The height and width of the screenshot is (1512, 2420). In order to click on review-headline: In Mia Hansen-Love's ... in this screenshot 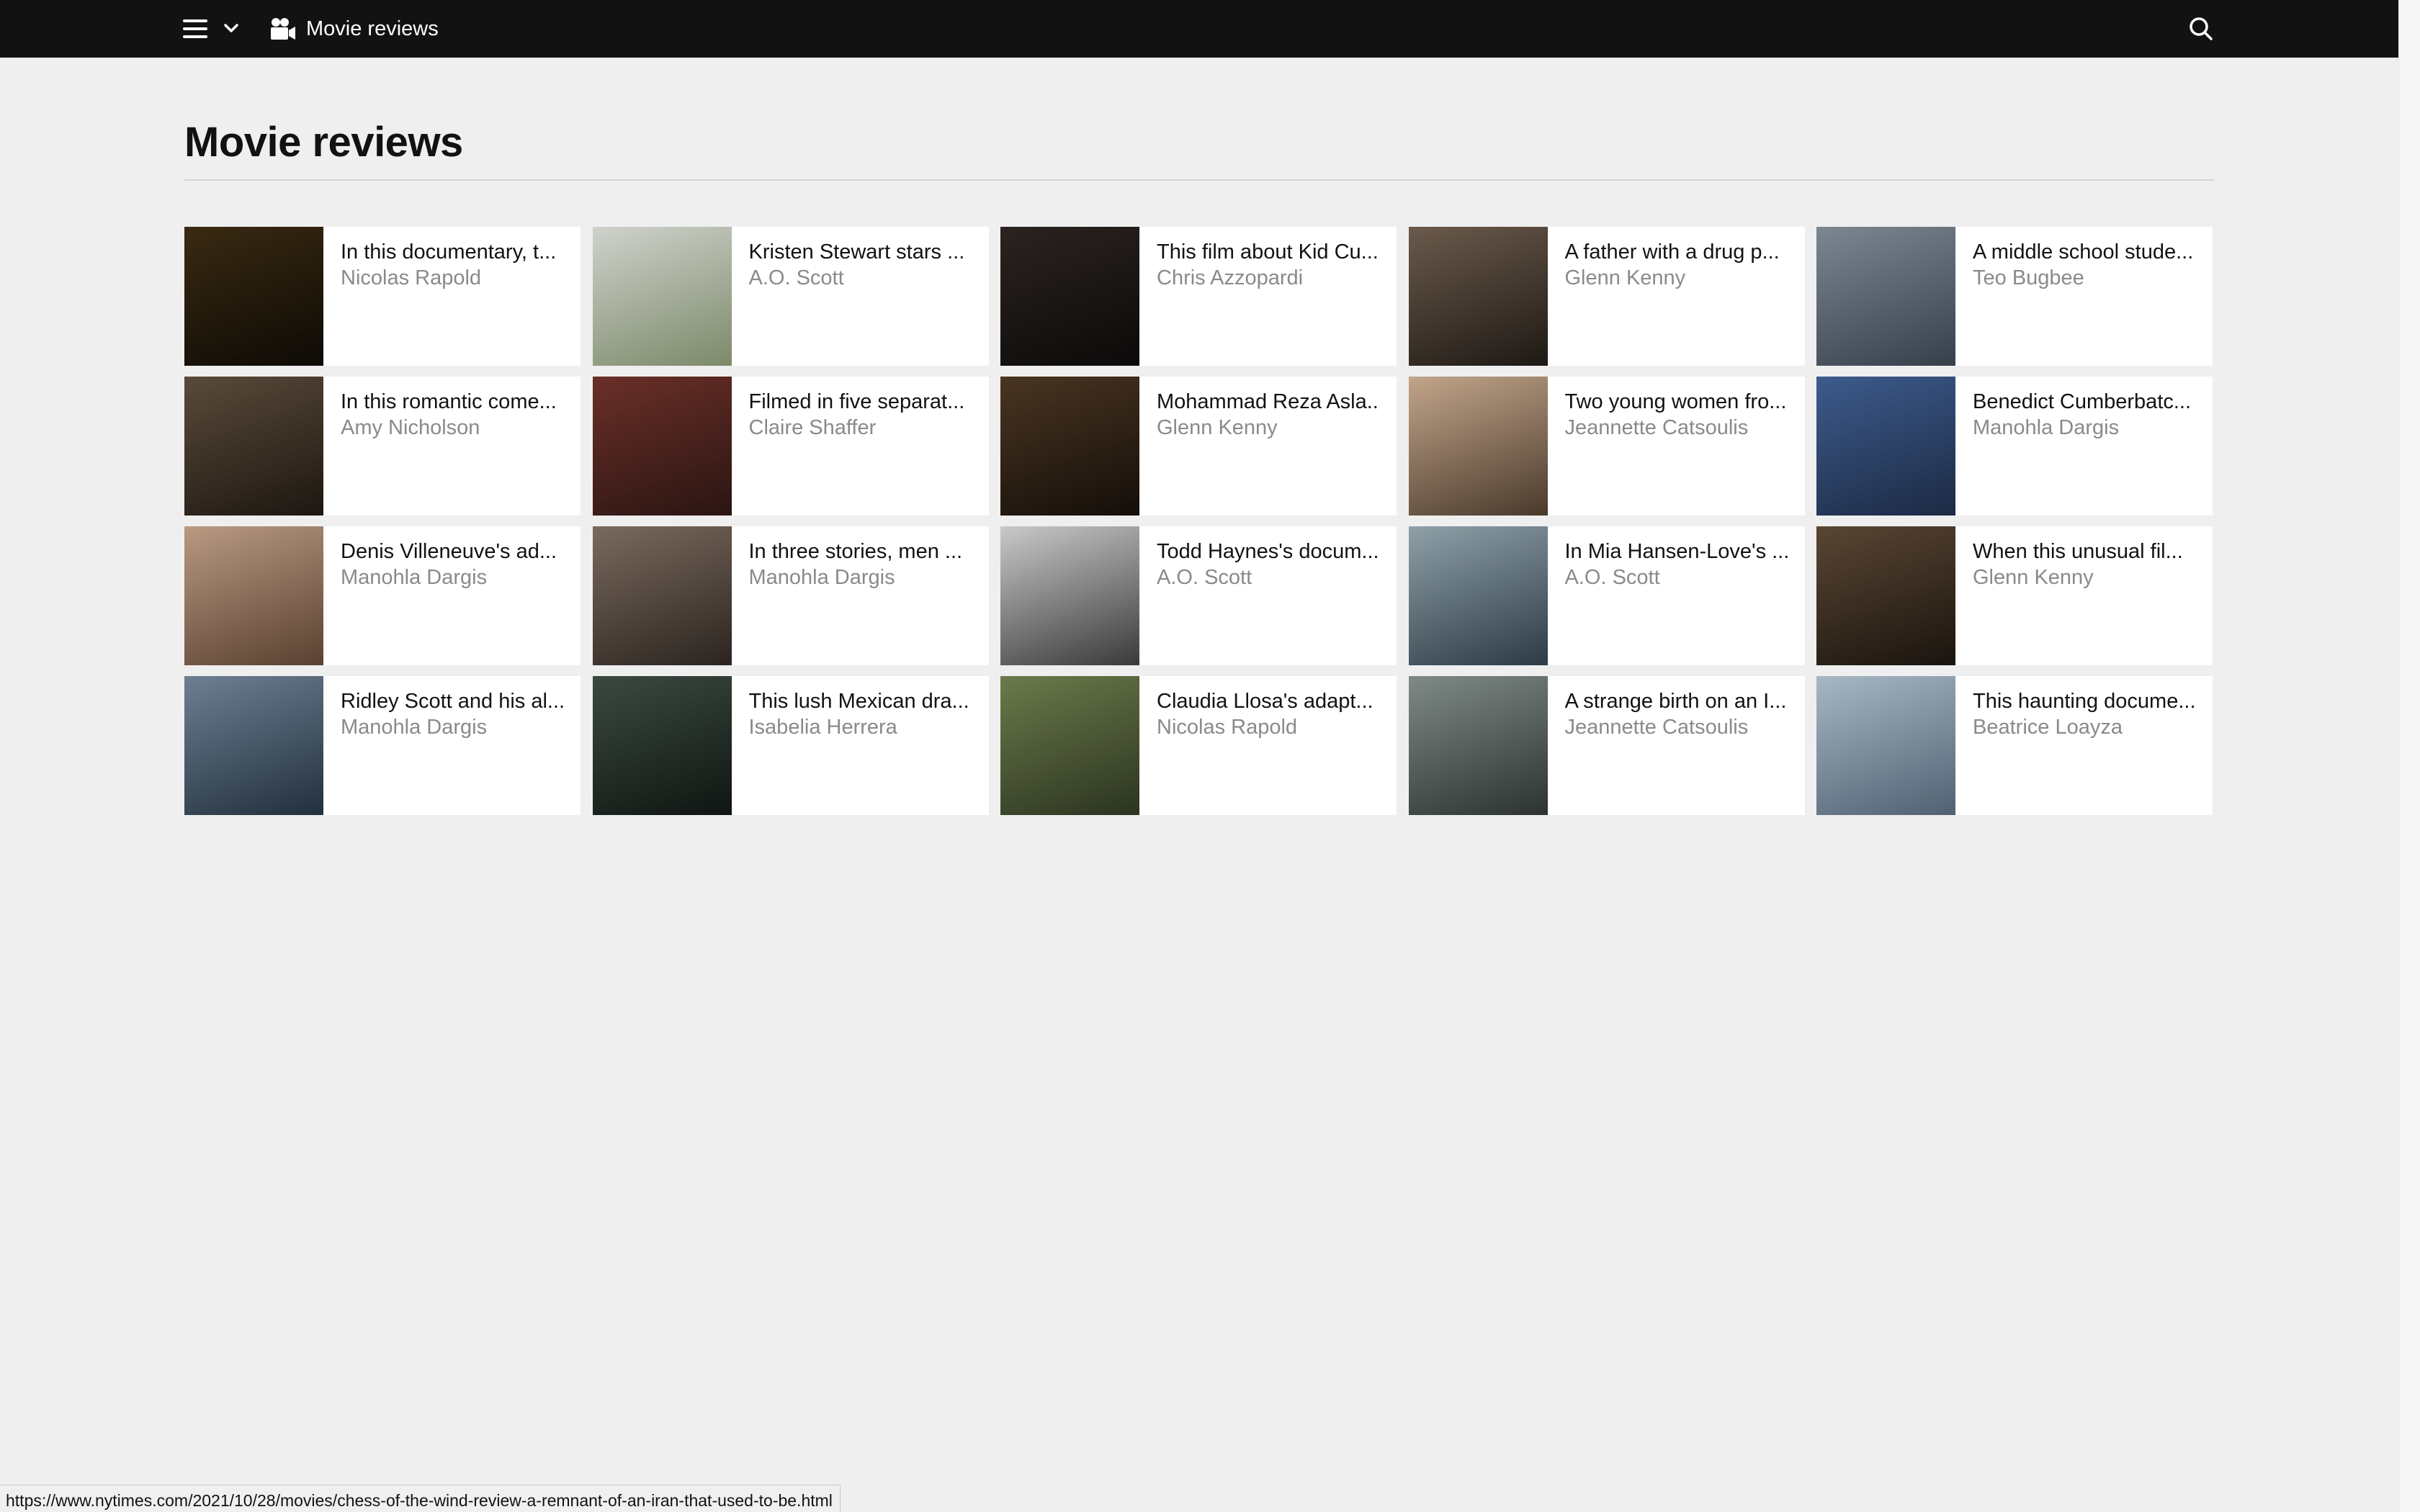, I will do `click(1677, 551)`.